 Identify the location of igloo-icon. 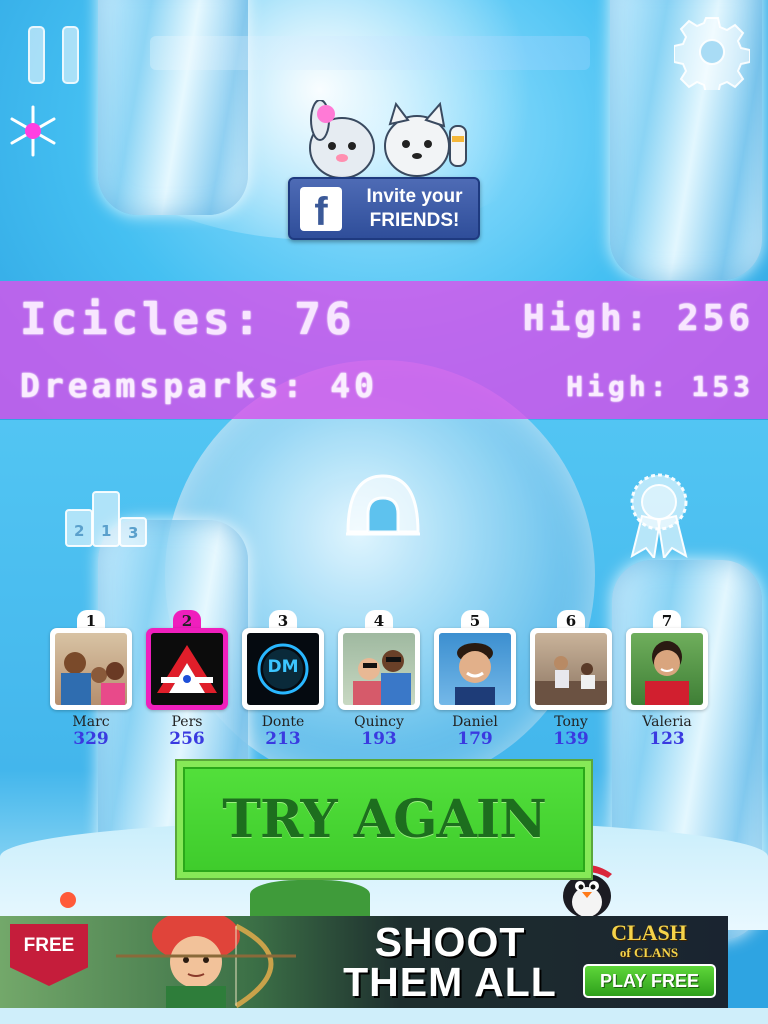
(383, 510).